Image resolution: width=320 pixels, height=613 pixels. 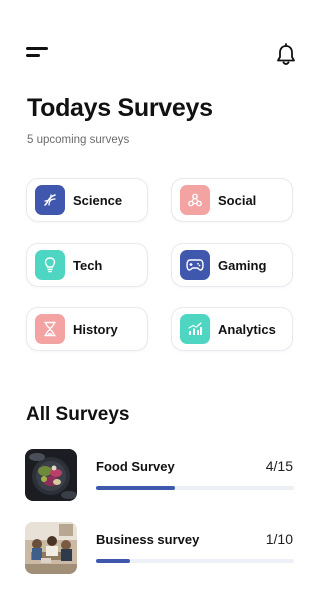 I want to click on people-network-icon, so click(x=195, y=200).